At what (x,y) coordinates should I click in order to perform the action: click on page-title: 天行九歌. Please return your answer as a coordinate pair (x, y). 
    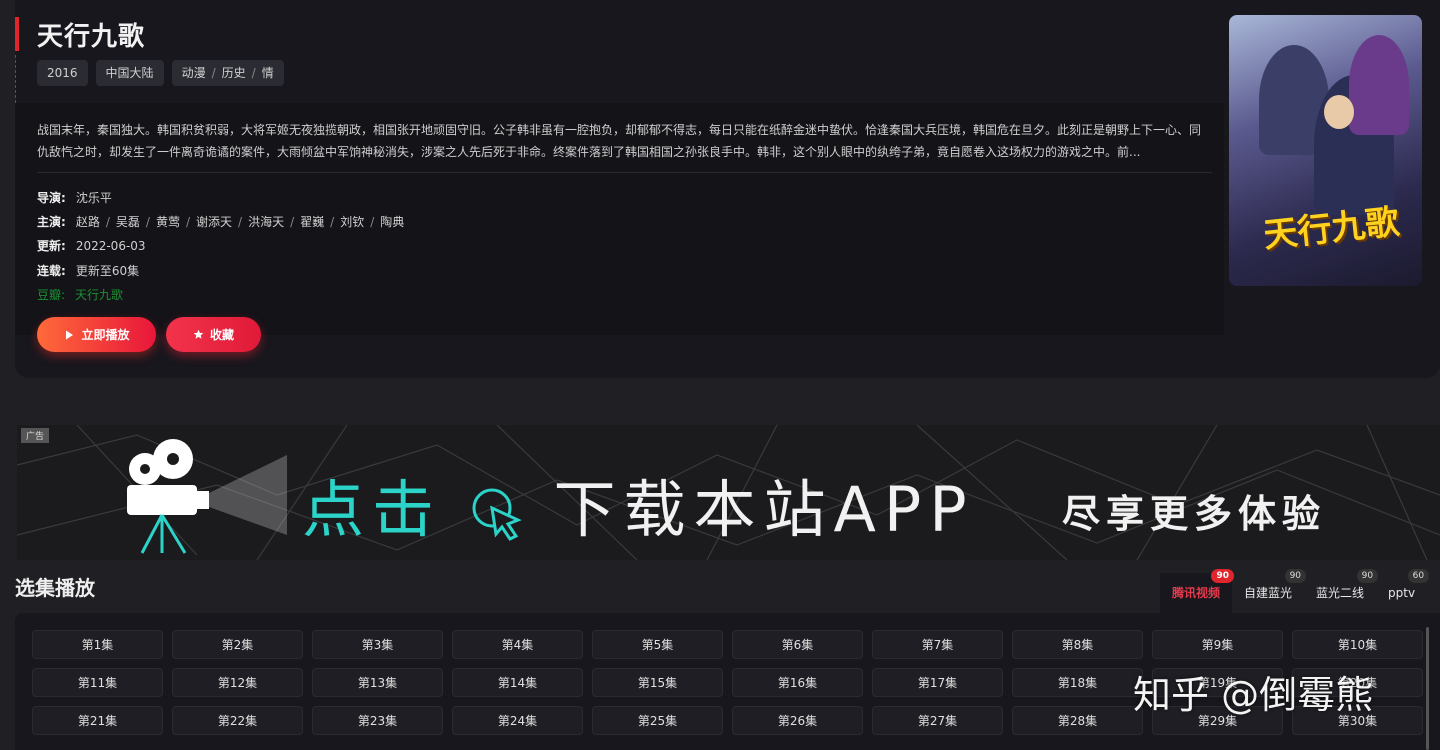
    Looking at the image, I should click on (91, 37).